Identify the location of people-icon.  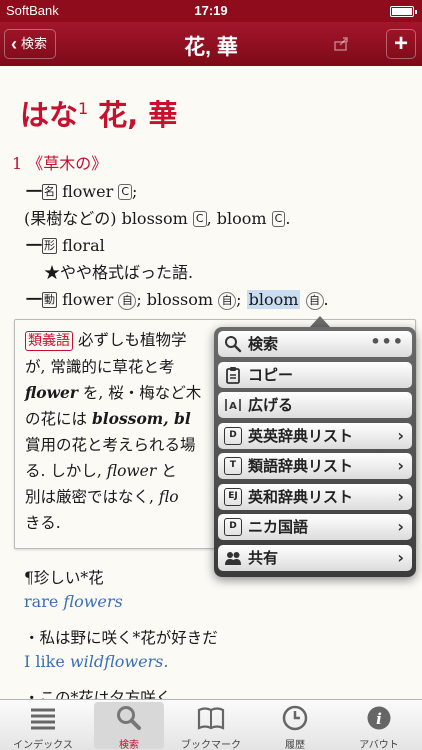
(233, 558).